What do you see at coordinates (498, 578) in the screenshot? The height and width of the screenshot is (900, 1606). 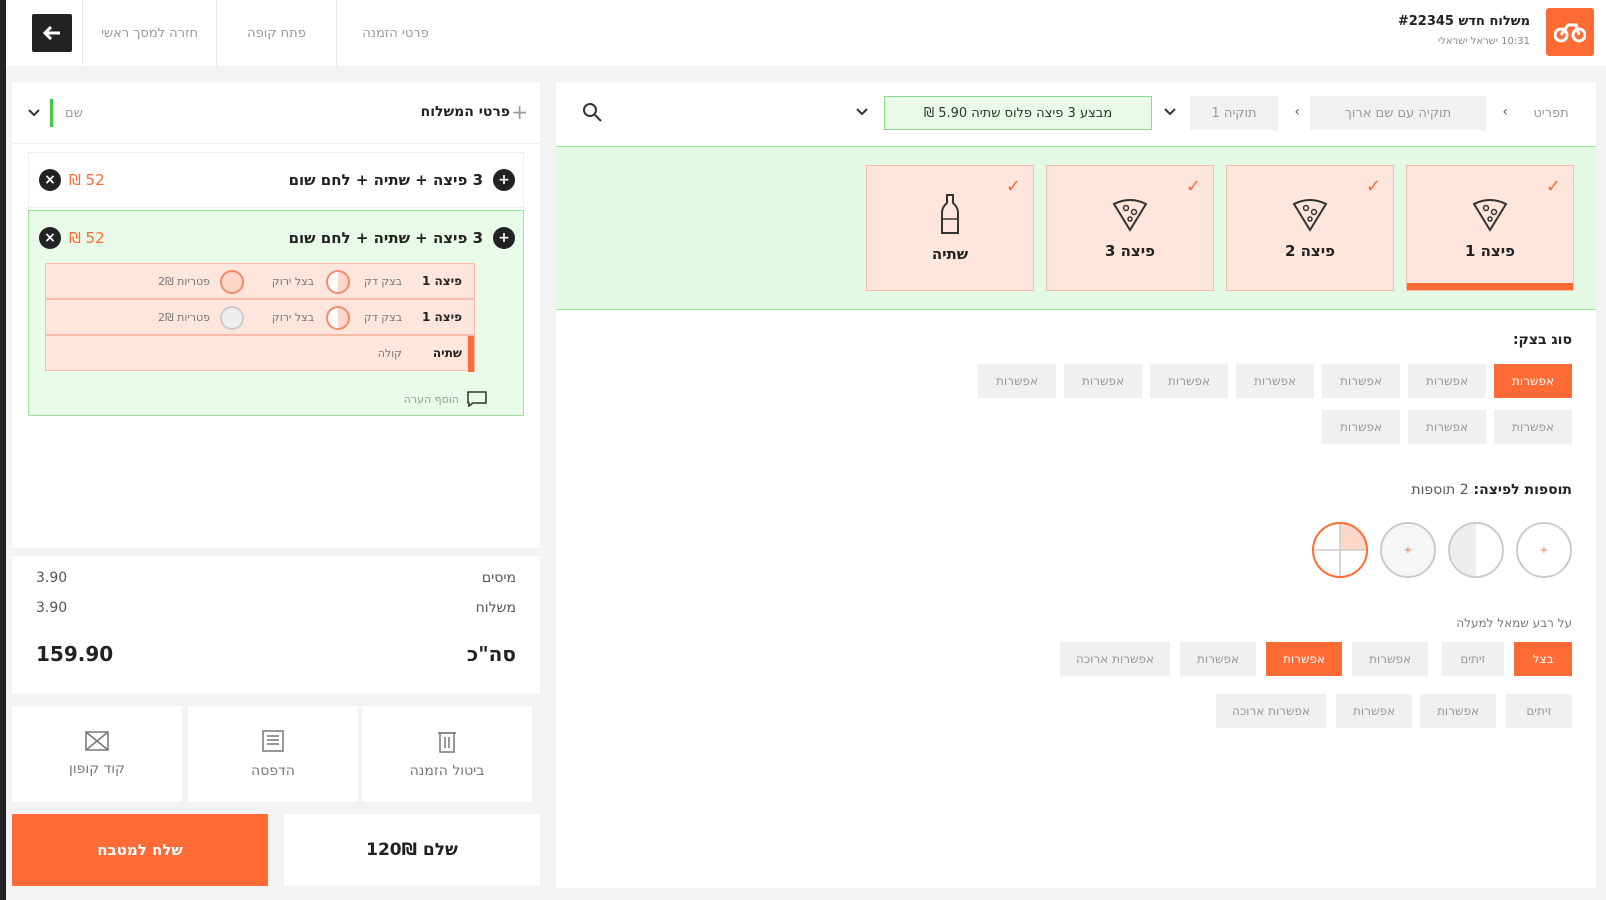 I see `tax-label: מיסים` at bounding box center [498, 578].